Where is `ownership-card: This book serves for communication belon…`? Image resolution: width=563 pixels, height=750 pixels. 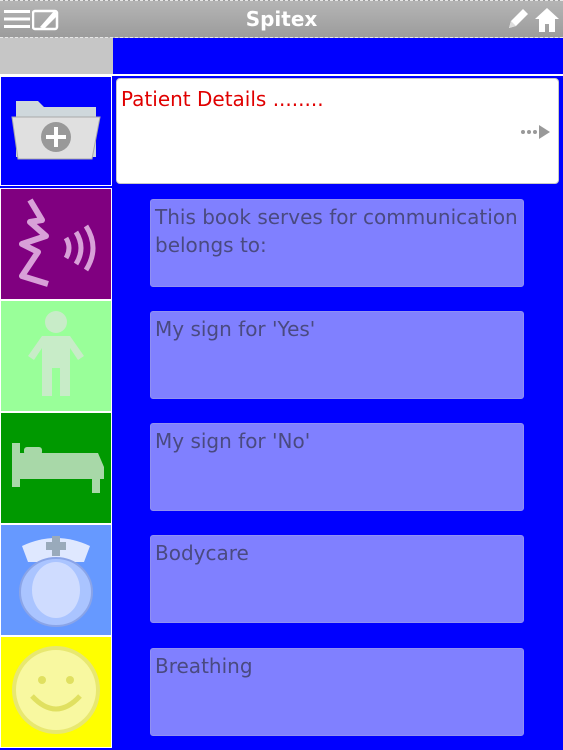
ownership-card: This book serves for communication belon… is located at coordinates (337, 243).